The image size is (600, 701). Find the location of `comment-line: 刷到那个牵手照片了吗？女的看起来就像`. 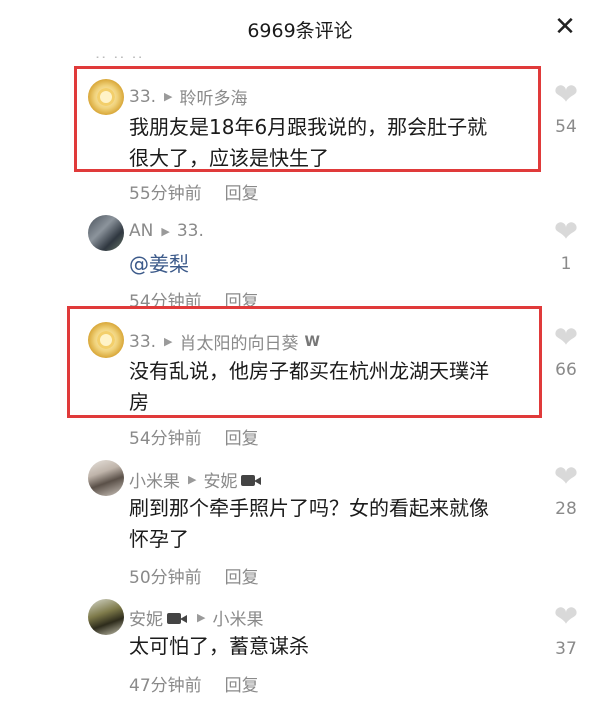

comment-line: 刷到那个牵手照片了吗？女的看起来就像 is located at coordinates (309, 508).